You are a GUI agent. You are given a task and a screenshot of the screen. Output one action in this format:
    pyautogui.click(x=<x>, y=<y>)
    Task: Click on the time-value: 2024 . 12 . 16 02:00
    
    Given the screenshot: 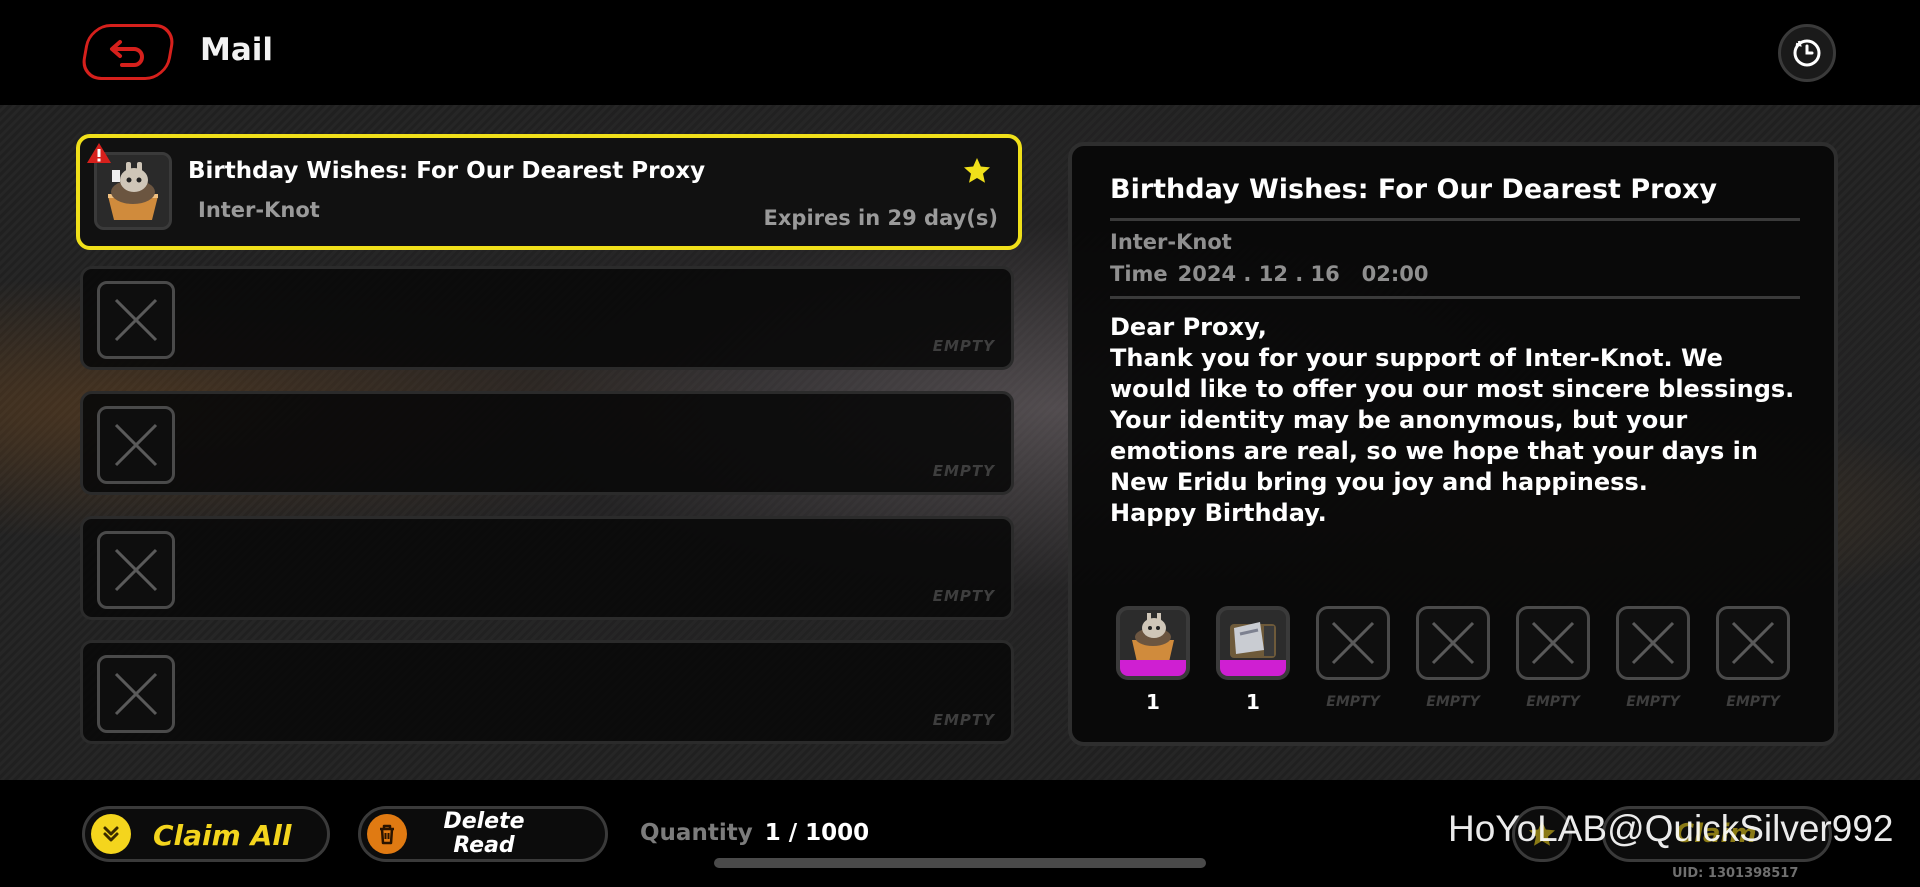 What is the action you would take?
    pyautogui.click(x=1303, y=274)
    